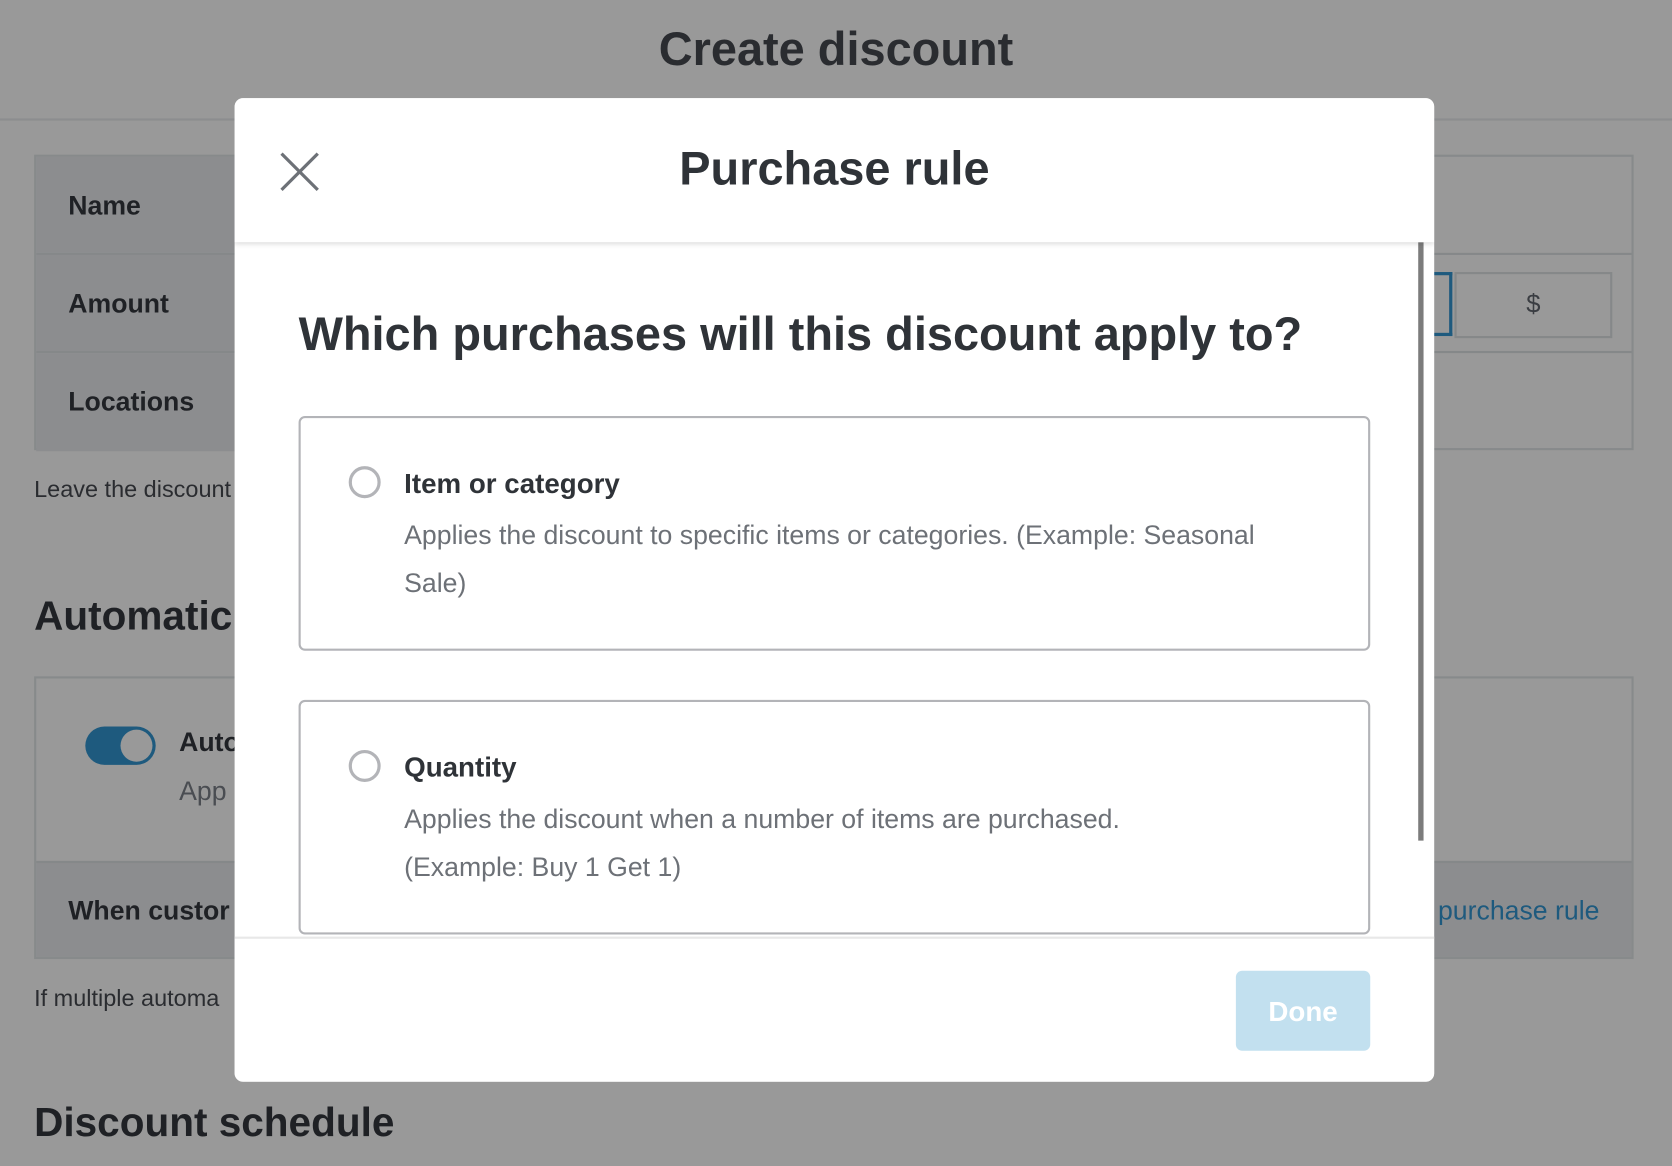  I want to click on locations-help-text: Leave the discount, so click(133, 489).